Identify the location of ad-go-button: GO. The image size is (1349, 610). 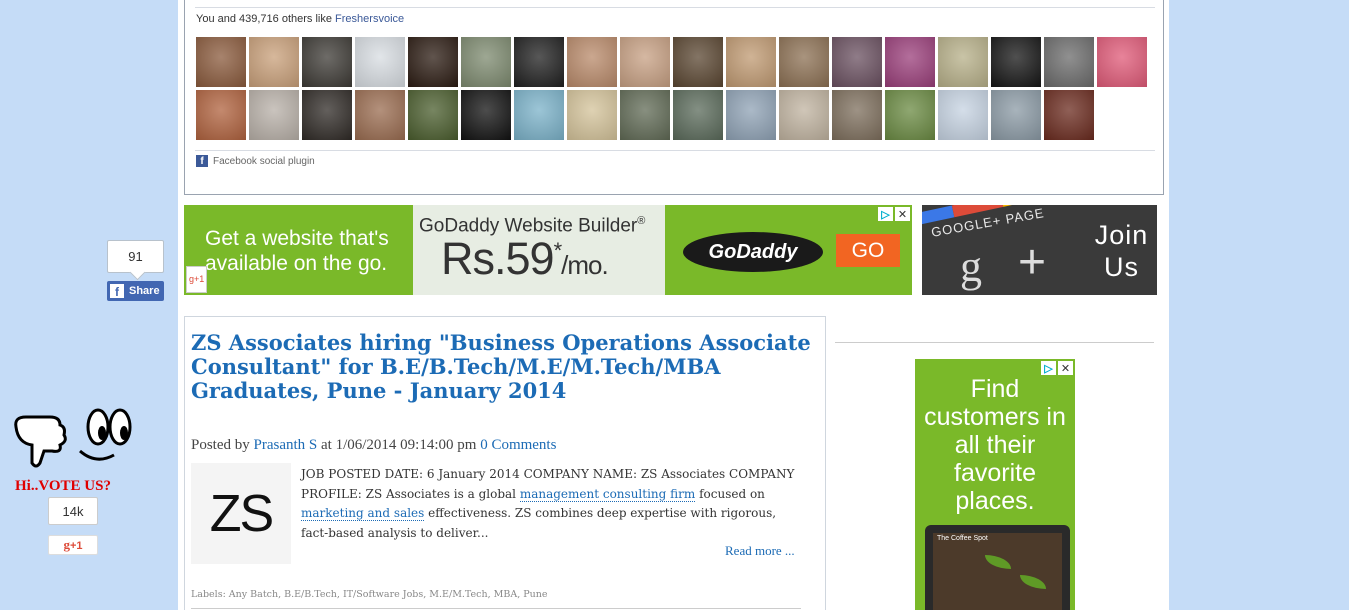
(868, 250).